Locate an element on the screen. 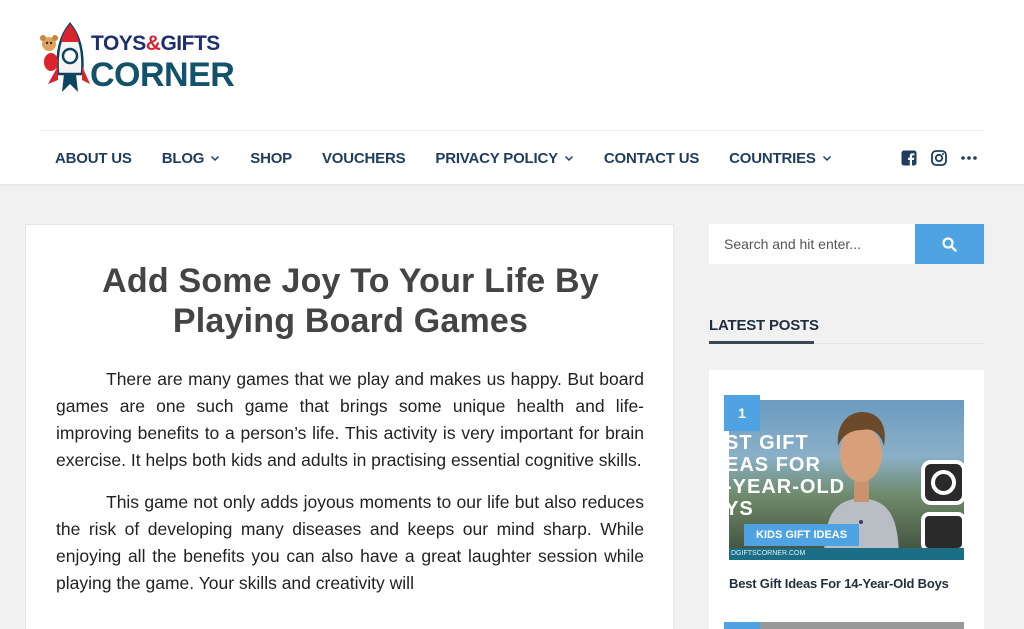  post-number-badge is located at coordinates (742, 625).